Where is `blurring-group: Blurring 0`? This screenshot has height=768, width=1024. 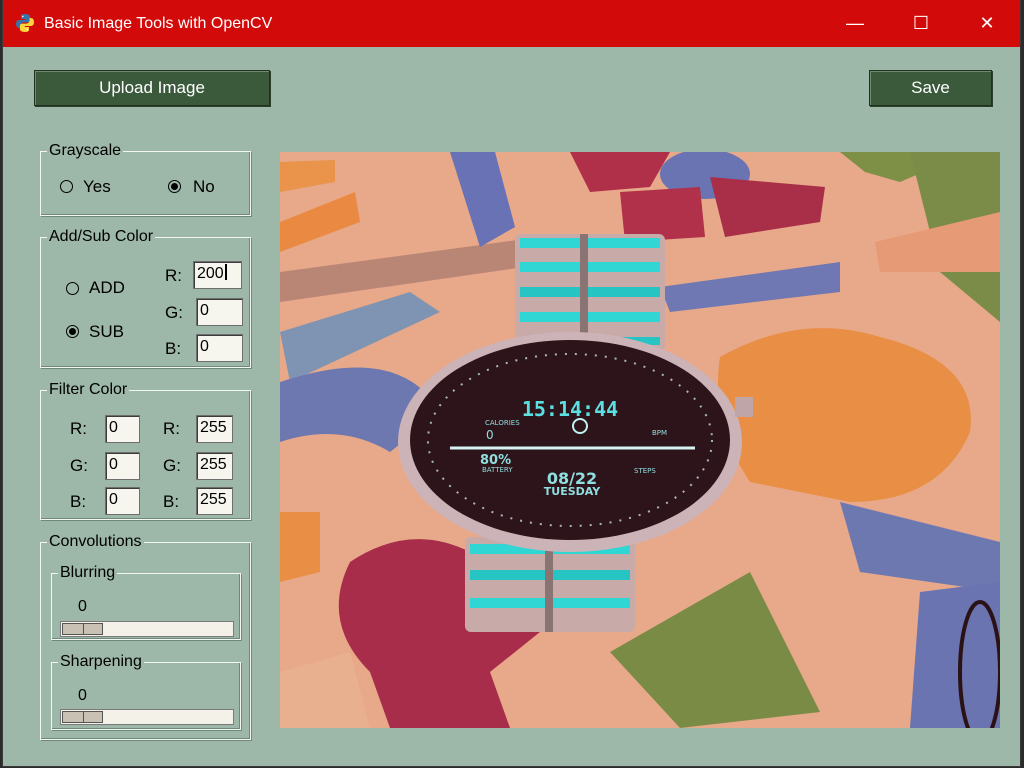
blurring-group: Blurring 0 is located at coordinates (146, 602).